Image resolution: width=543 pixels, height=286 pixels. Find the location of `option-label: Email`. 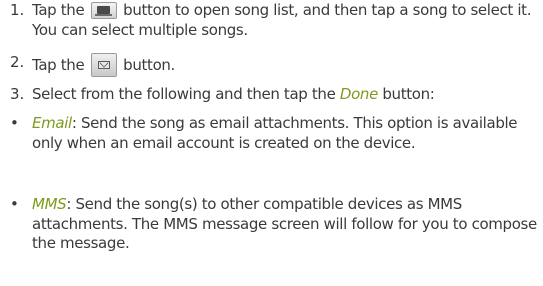

option-label: Email is located at coordinates (52, 123).